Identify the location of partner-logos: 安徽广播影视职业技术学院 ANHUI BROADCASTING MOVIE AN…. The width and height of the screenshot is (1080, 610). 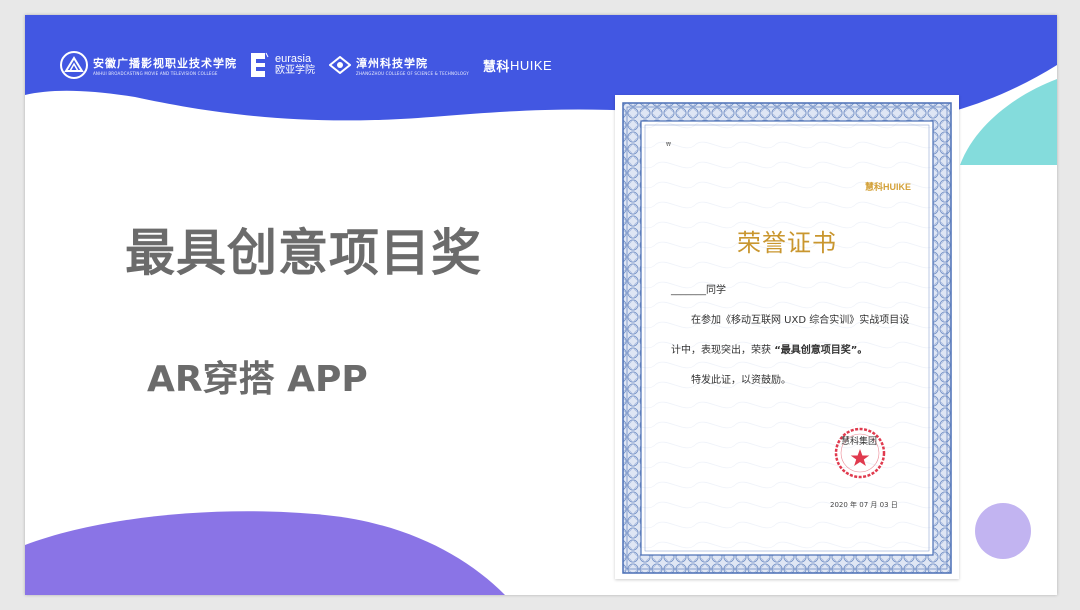
(312, 65).